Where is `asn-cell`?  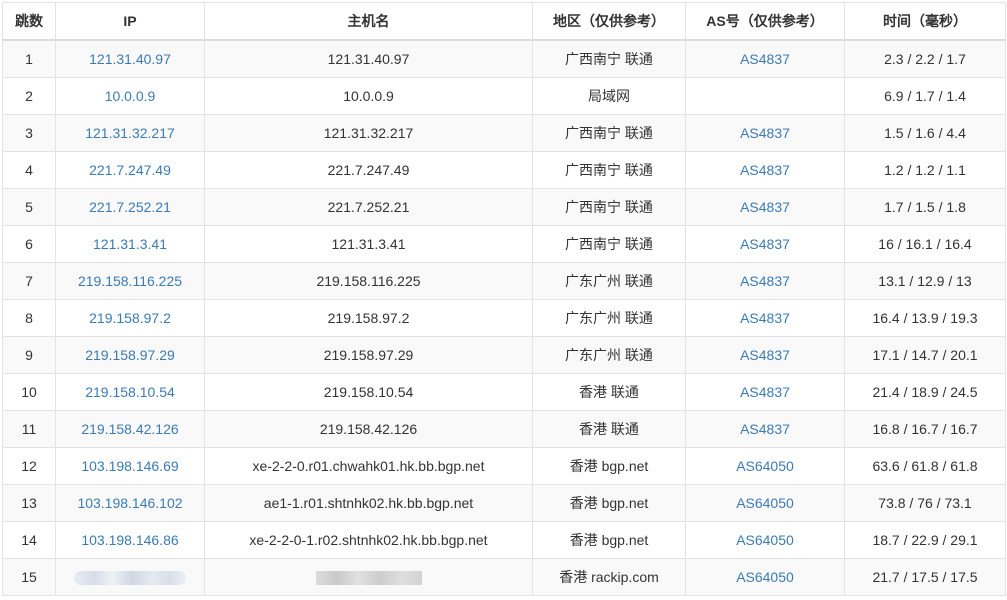
asn-cell is located at coordinates (765, 96).